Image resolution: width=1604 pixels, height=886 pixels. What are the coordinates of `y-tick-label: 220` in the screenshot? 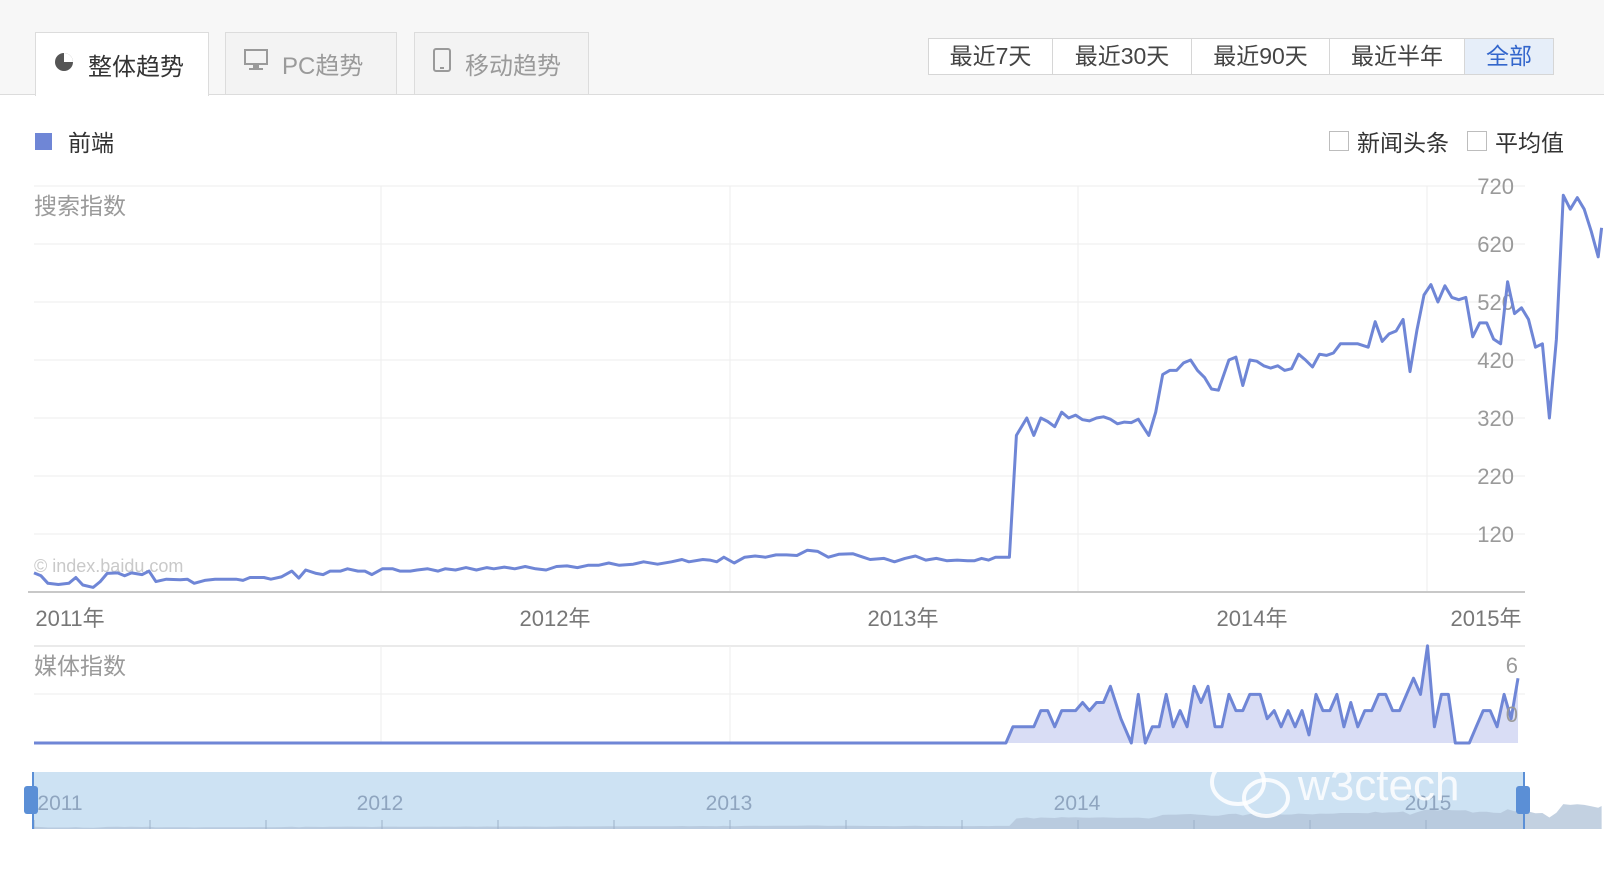 It's located at (1495, 476).